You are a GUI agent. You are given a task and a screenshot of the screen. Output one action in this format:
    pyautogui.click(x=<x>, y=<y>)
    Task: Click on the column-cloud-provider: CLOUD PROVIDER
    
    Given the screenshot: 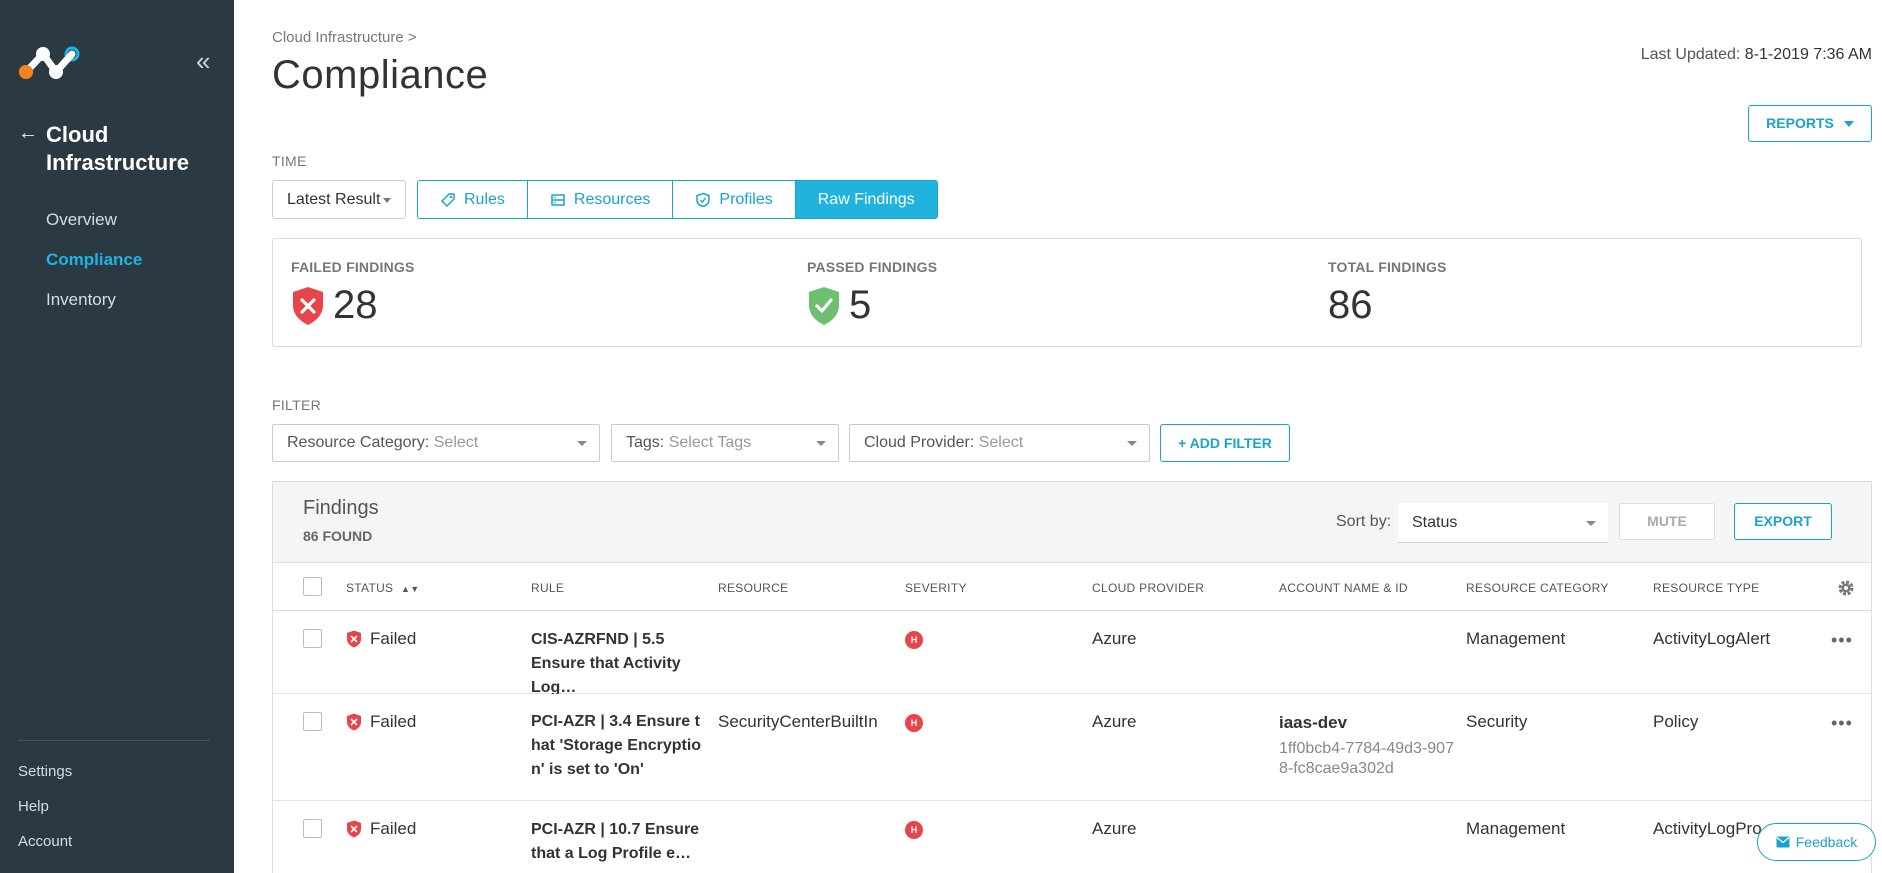 What is the action you would take?
    pyautogui.click(x=1148, y=588)
    